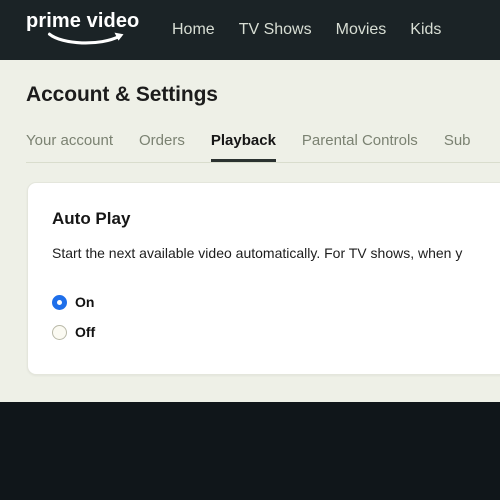 The height and width of the screenshot is (500, 500). Describe the element at coordinates (263, 162) in the screenshot. I see `tab-bar-divider` at that location.